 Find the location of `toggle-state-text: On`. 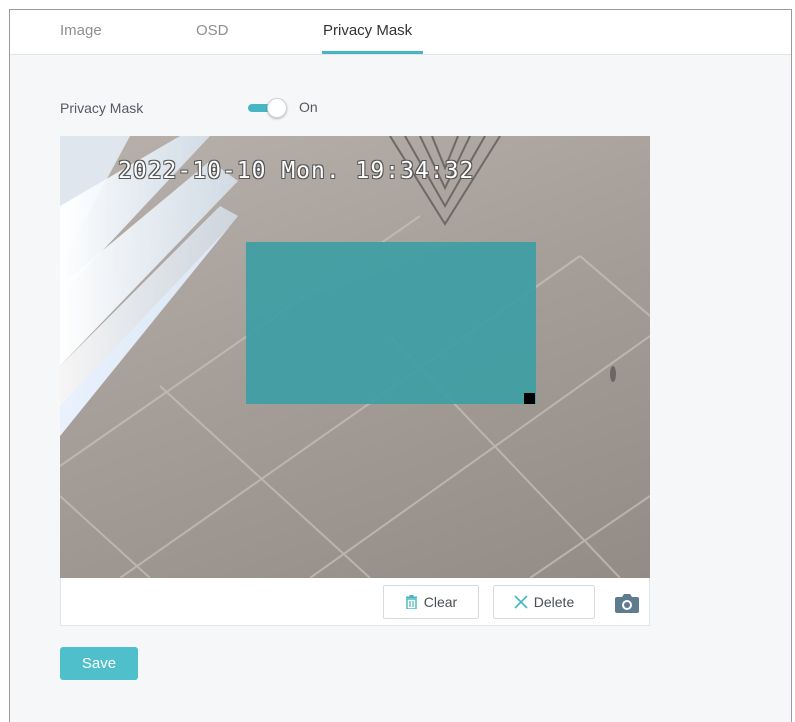

toggle-state-text: On is located at coordinates (308, 107).